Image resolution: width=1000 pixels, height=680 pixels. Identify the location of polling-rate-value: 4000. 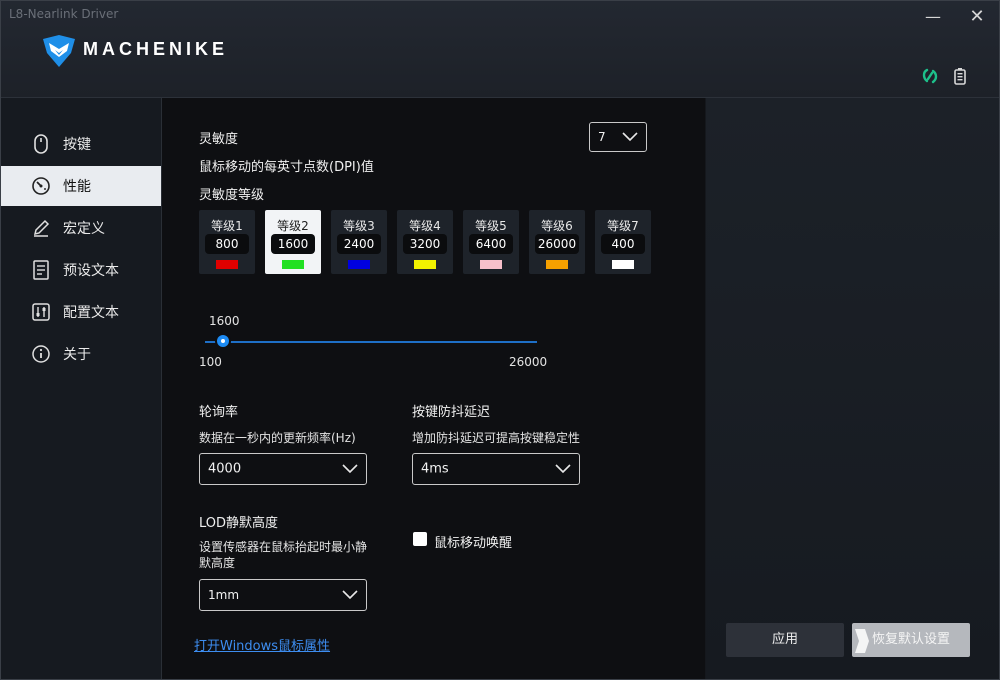
(225, 469).